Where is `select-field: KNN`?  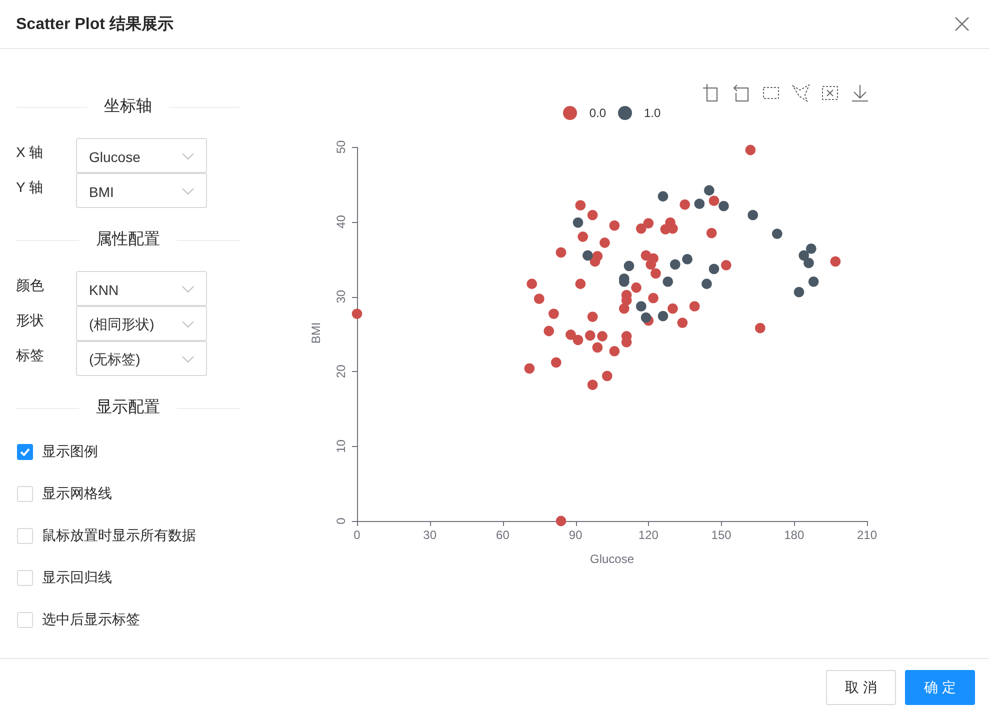 select-field: KNN is located at coordinates (141, 288).